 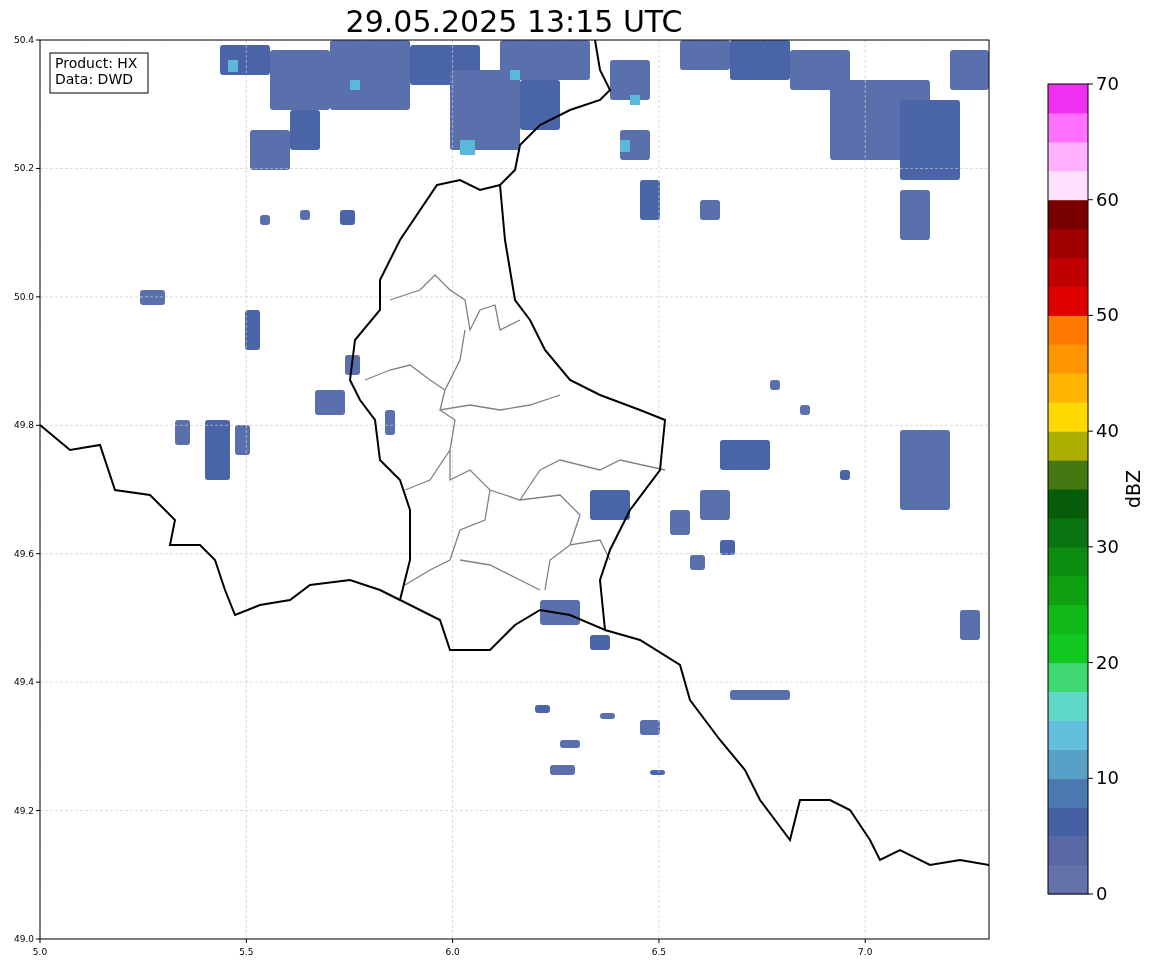 I want to click on axis-tick-label: 6.0, so click(x=452, y=952).